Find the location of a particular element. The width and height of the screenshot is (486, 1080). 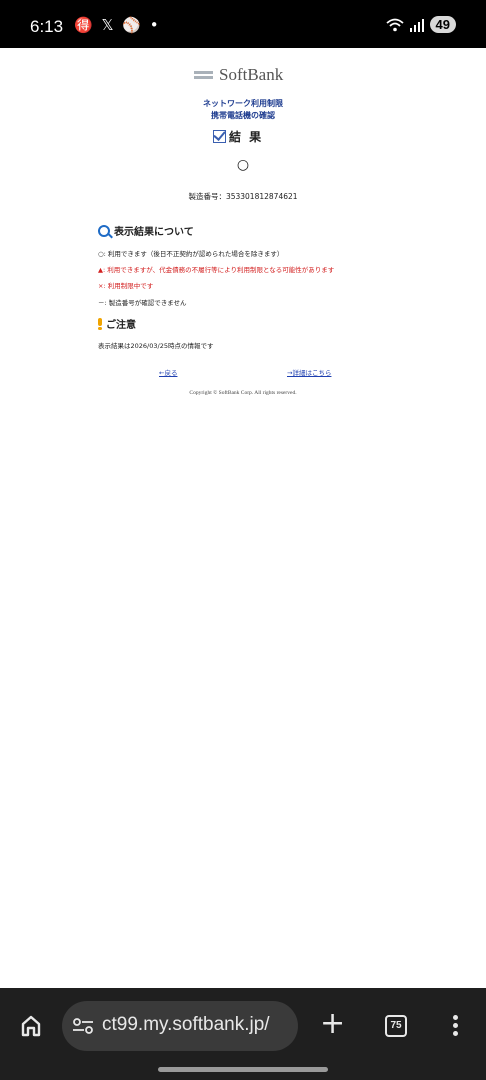

status-bar: 6:13 🉐 𝕏 ⚾ • 49 is located at coordinates (243, 24).